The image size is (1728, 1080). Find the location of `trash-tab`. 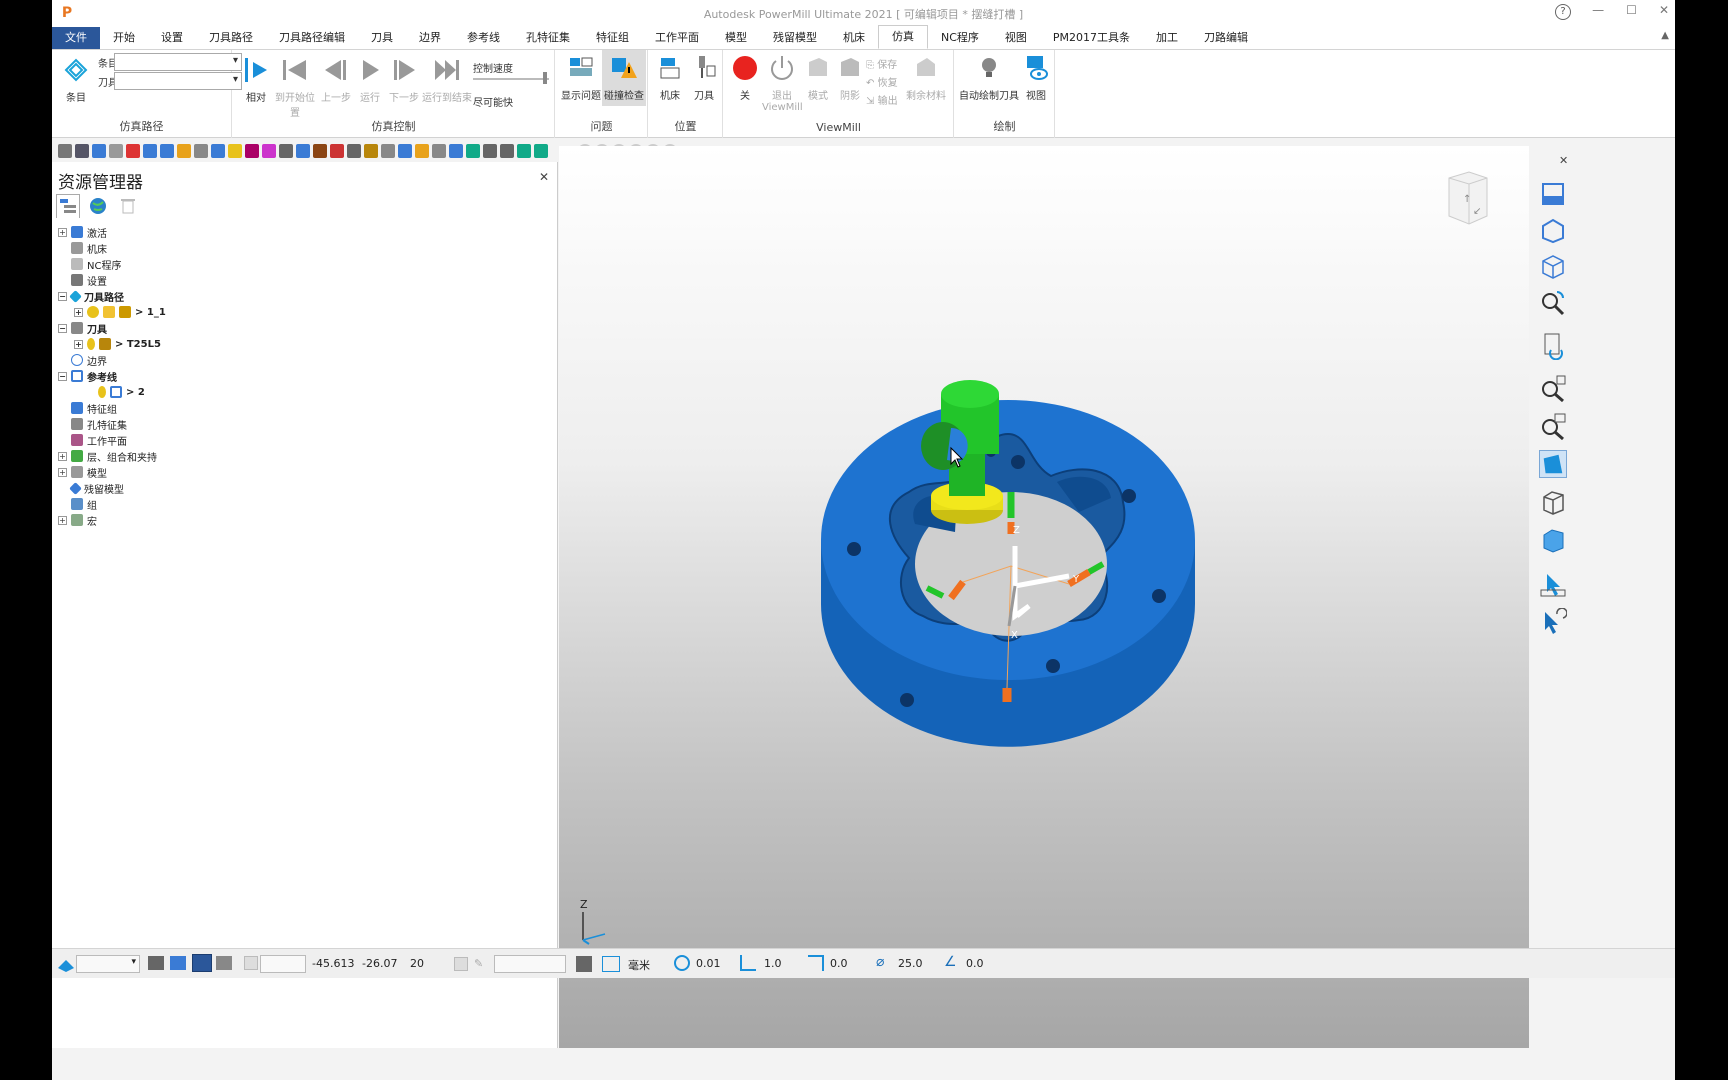

trash-tab is located at coordinates (128, 206).